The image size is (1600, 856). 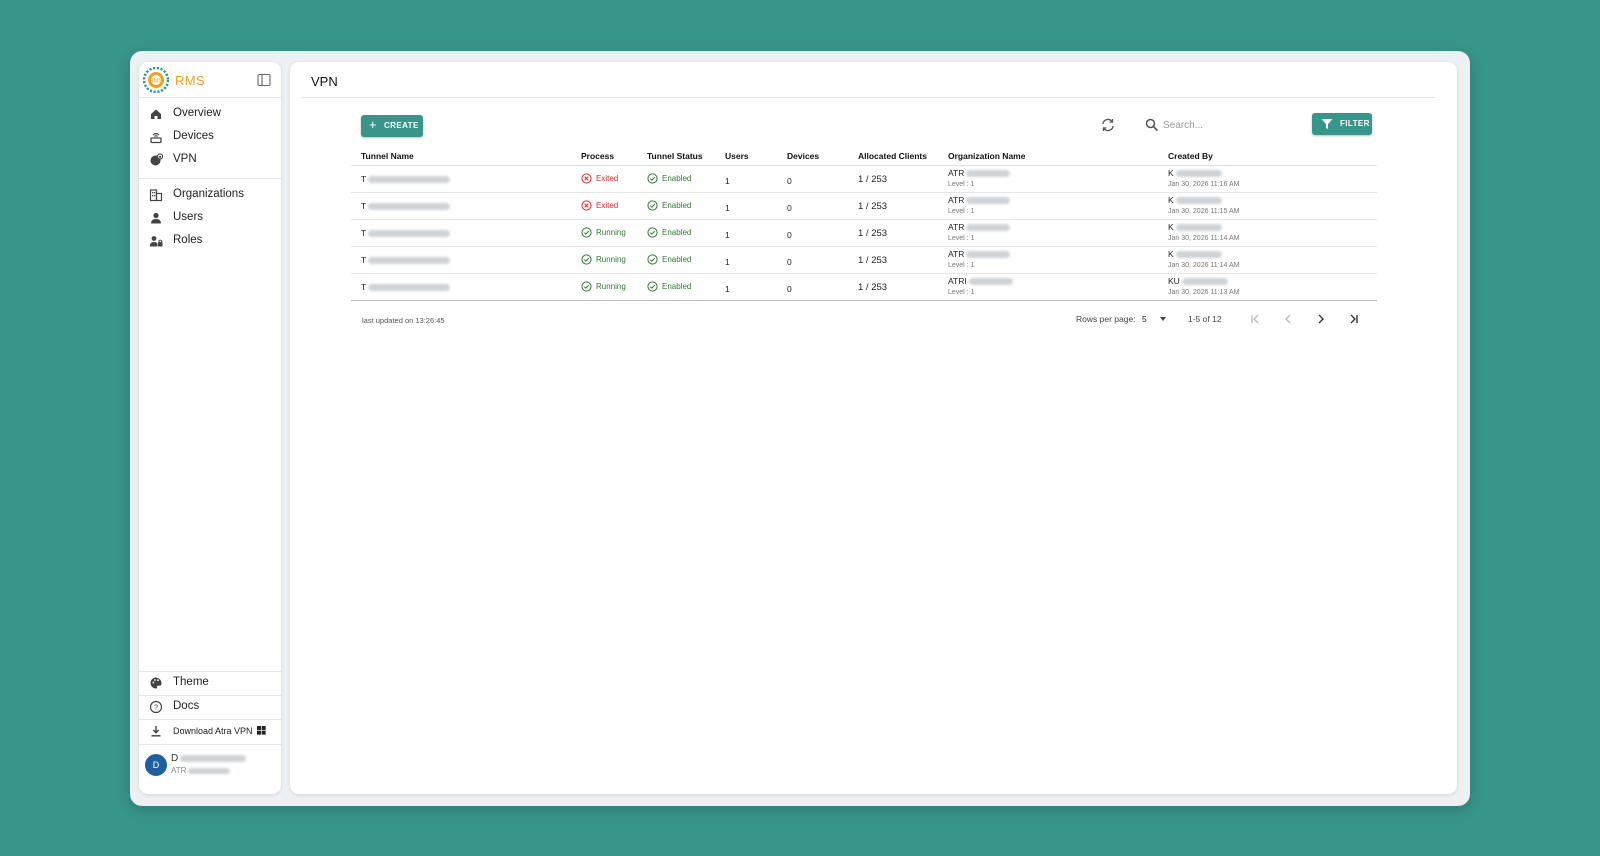 What do you see at coordinates (675, 156) in the screenshot?
I see `column-header: Tunnel Status` at bounding box center [675, 156].